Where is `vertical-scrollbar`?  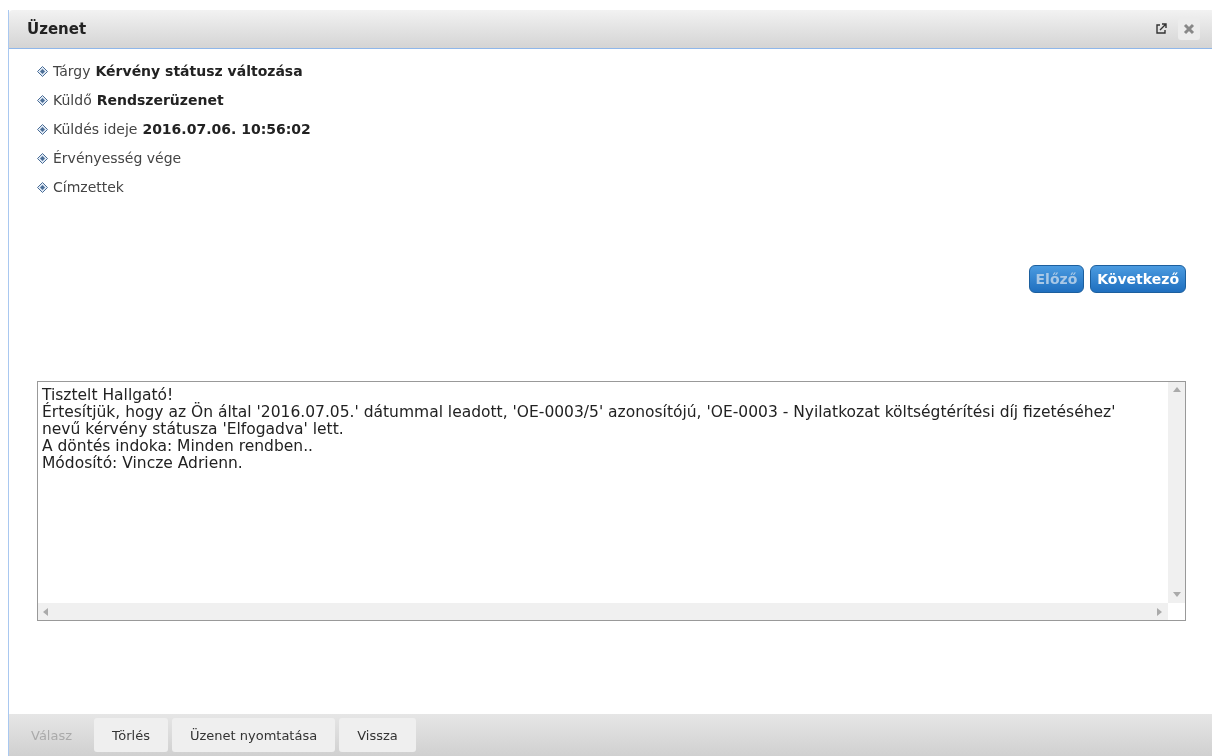
vertical-scrollbar is located at coordinates (1176, 492).